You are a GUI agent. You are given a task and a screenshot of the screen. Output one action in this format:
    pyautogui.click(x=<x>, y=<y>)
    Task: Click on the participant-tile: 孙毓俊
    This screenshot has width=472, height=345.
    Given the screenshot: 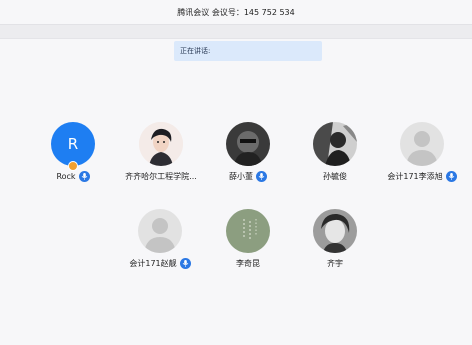 What is the action you would take?
    pyautogui.click(x=335, y=152)
    